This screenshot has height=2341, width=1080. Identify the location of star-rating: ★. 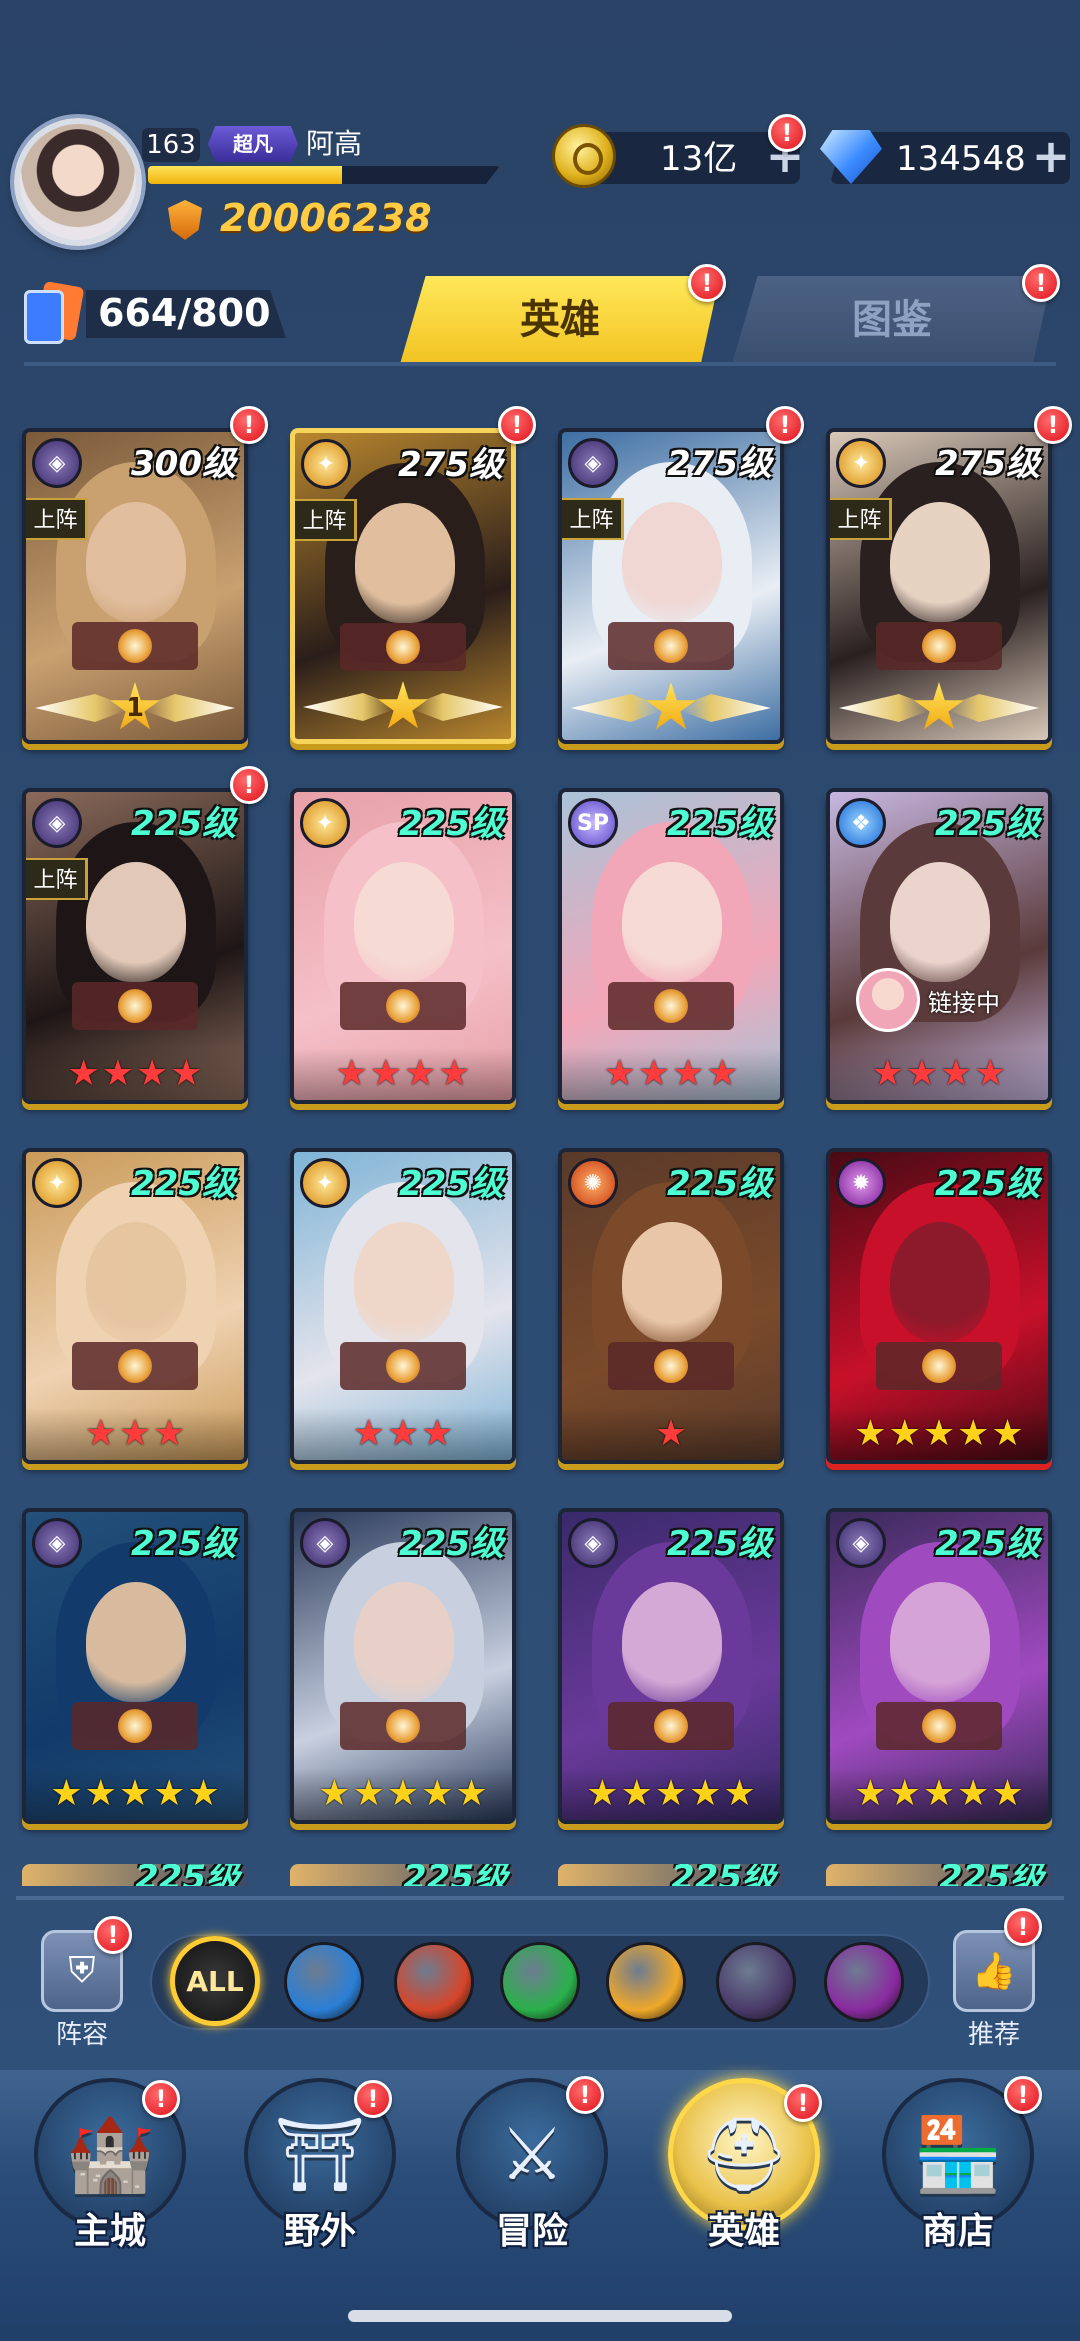
(671, 1434).